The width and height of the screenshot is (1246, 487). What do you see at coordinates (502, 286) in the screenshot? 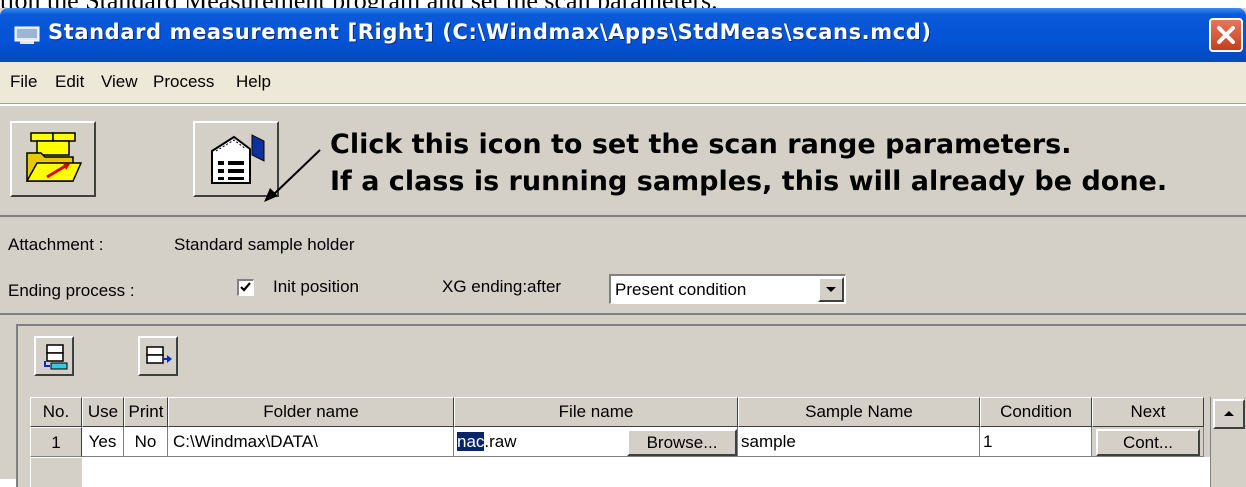
I see `xg-ending-label: XG ending:after` at bounding box center [502, 286].